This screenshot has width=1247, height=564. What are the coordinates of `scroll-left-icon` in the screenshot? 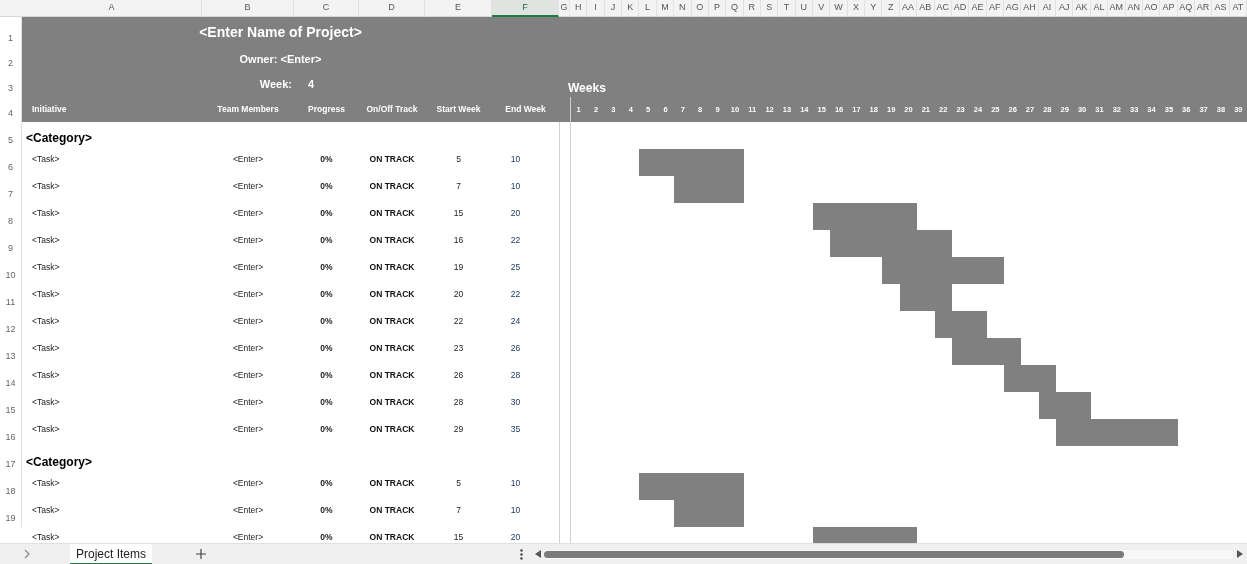 It's located at (538, 554).